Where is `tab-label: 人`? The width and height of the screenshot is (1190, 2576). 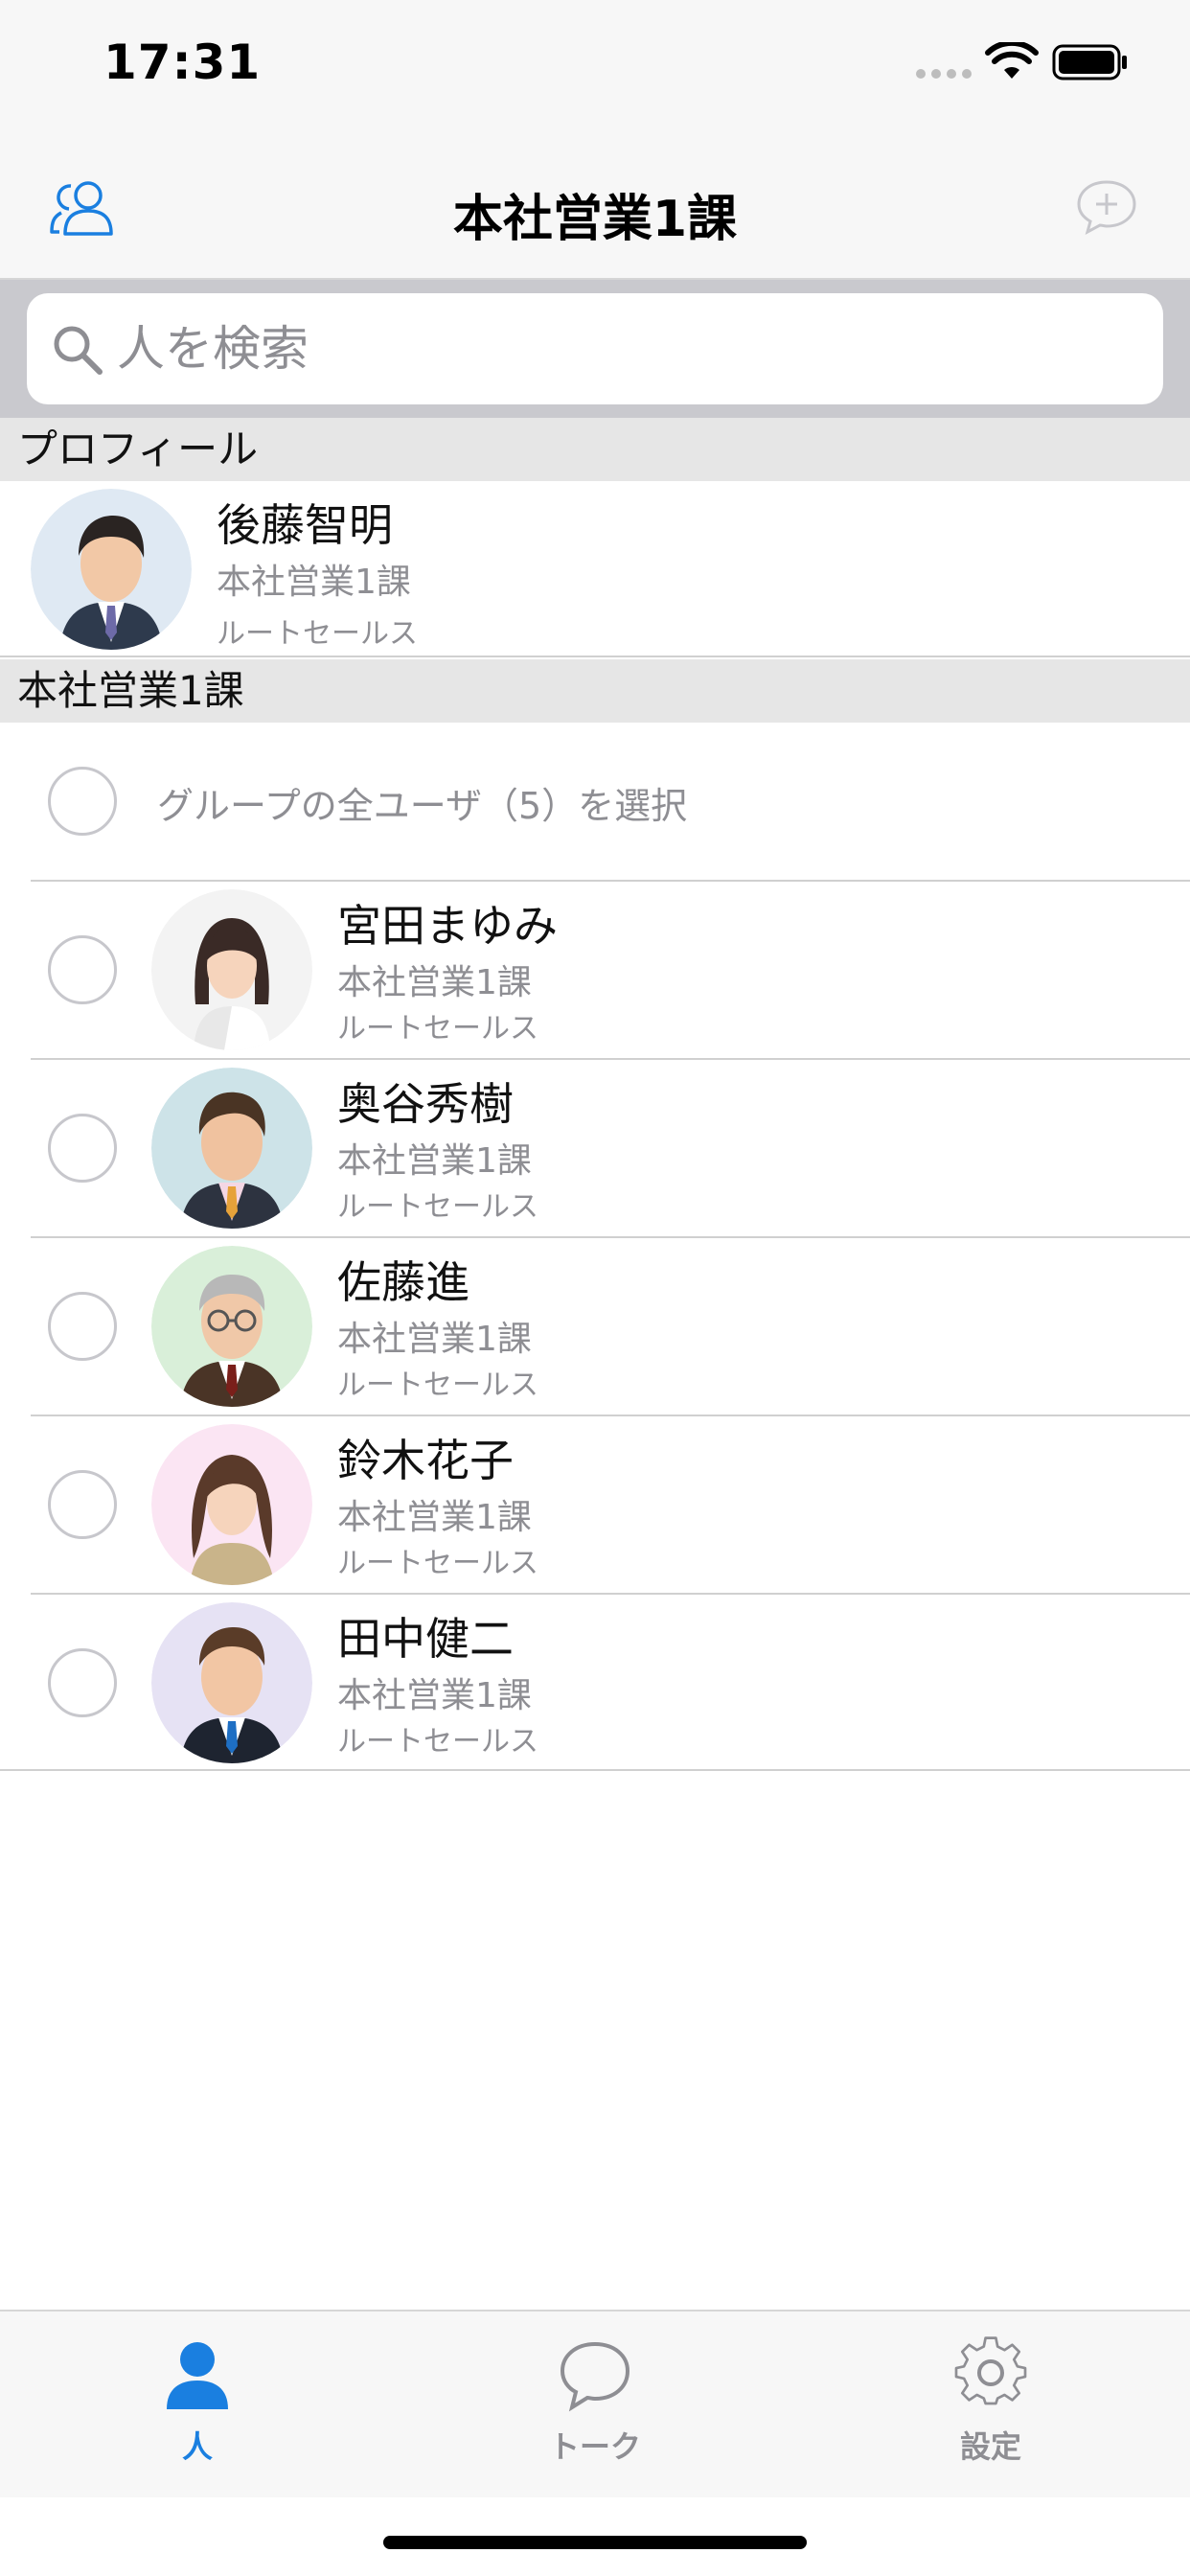 tab-label: 人 is located at coordinates (197, 2446).